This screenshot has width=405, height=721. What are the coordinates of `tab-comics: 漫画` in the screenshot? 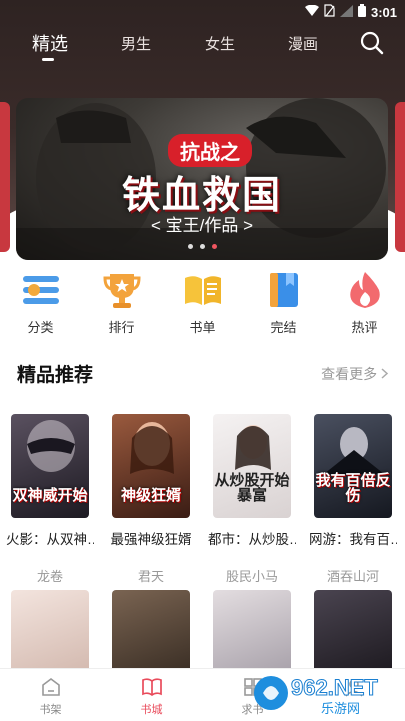 It's located at (303, 43).